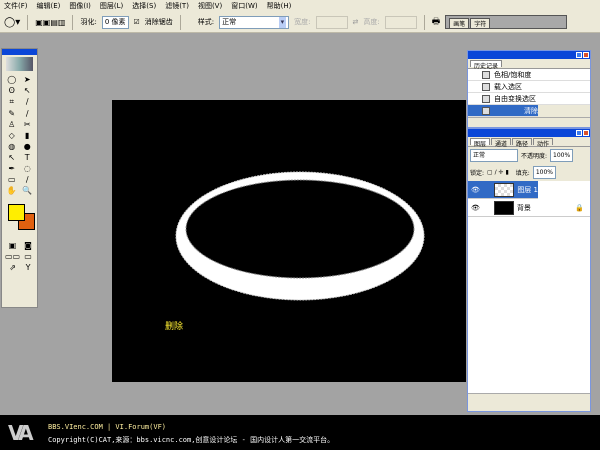 This screenshot has width=600, height=450. What do you see at coordinates (400, 22) in the screenshot?
I see `height-input` at bounding box center [400, 22].